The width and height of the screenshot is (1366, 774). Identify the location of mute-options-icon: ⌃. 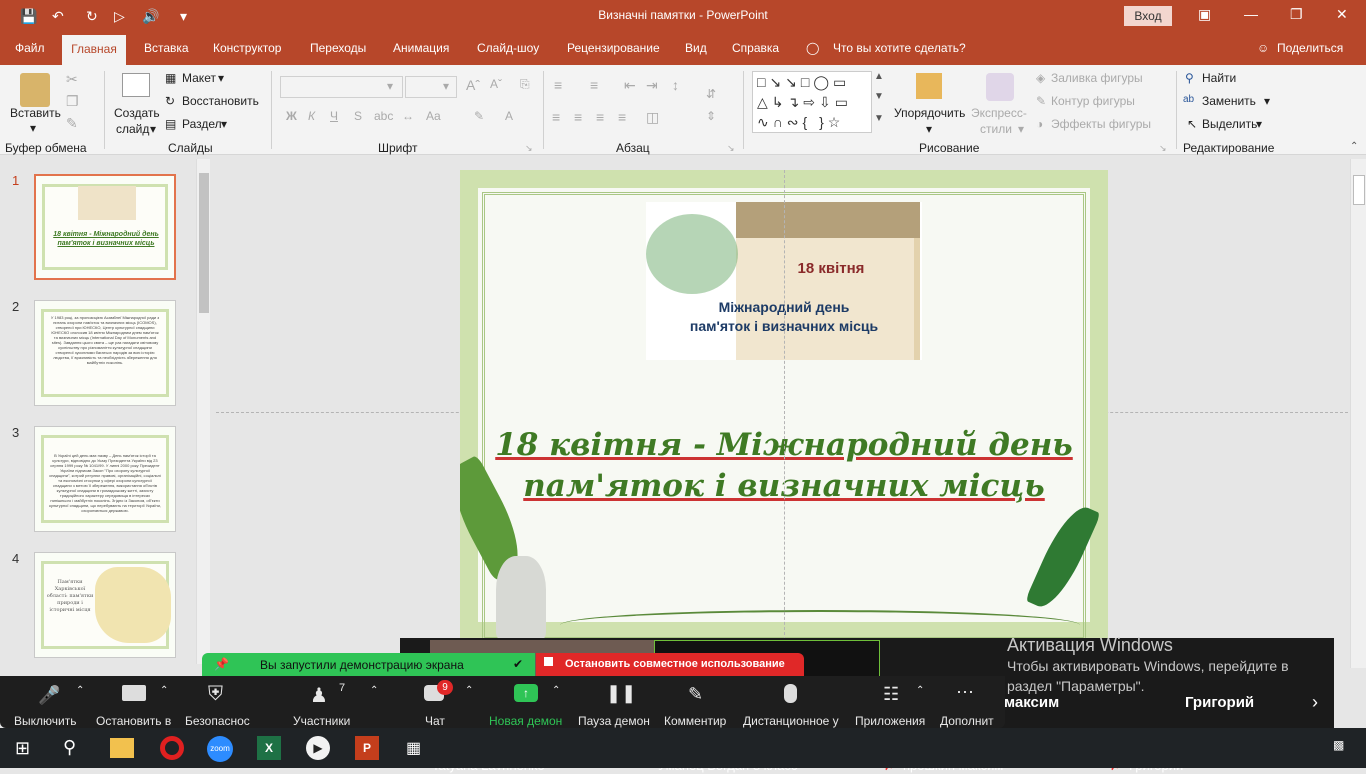
(80, 690).